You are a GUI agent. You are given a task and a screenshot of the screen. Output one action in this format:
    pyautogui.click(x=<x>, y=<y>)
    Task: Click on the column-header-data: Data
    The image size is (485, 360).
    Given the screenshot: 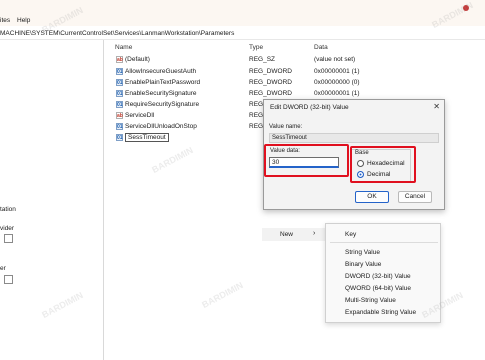 What is the action you would take?
    pyautogui.click(x=321, y=47)
    